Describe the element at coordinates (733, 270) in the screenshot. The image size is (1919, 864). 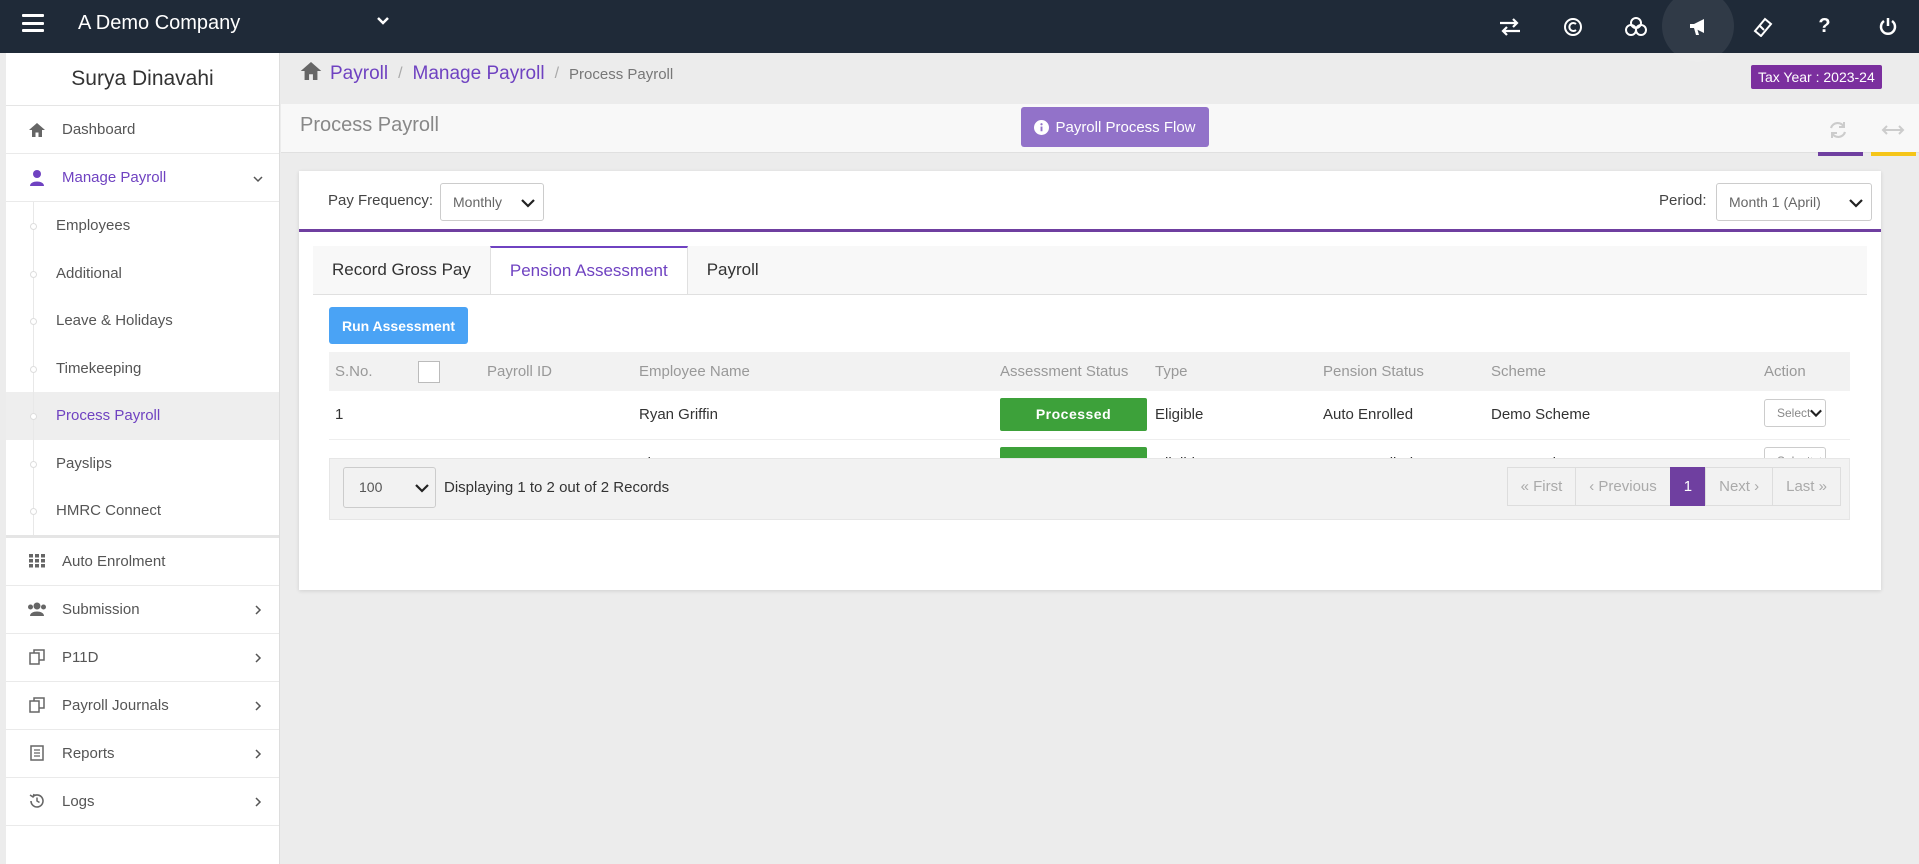
I see `tab-payroll: Payroll` at that location.